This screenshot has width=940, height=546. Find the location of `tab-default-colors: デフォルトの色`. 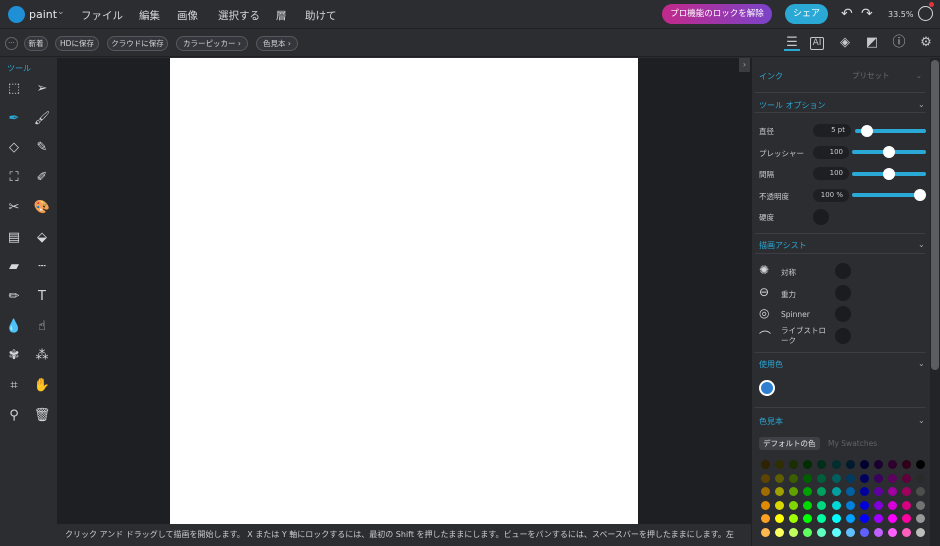

tab-default-colors: デフォルトの色 is located at coordinates (789, 443).